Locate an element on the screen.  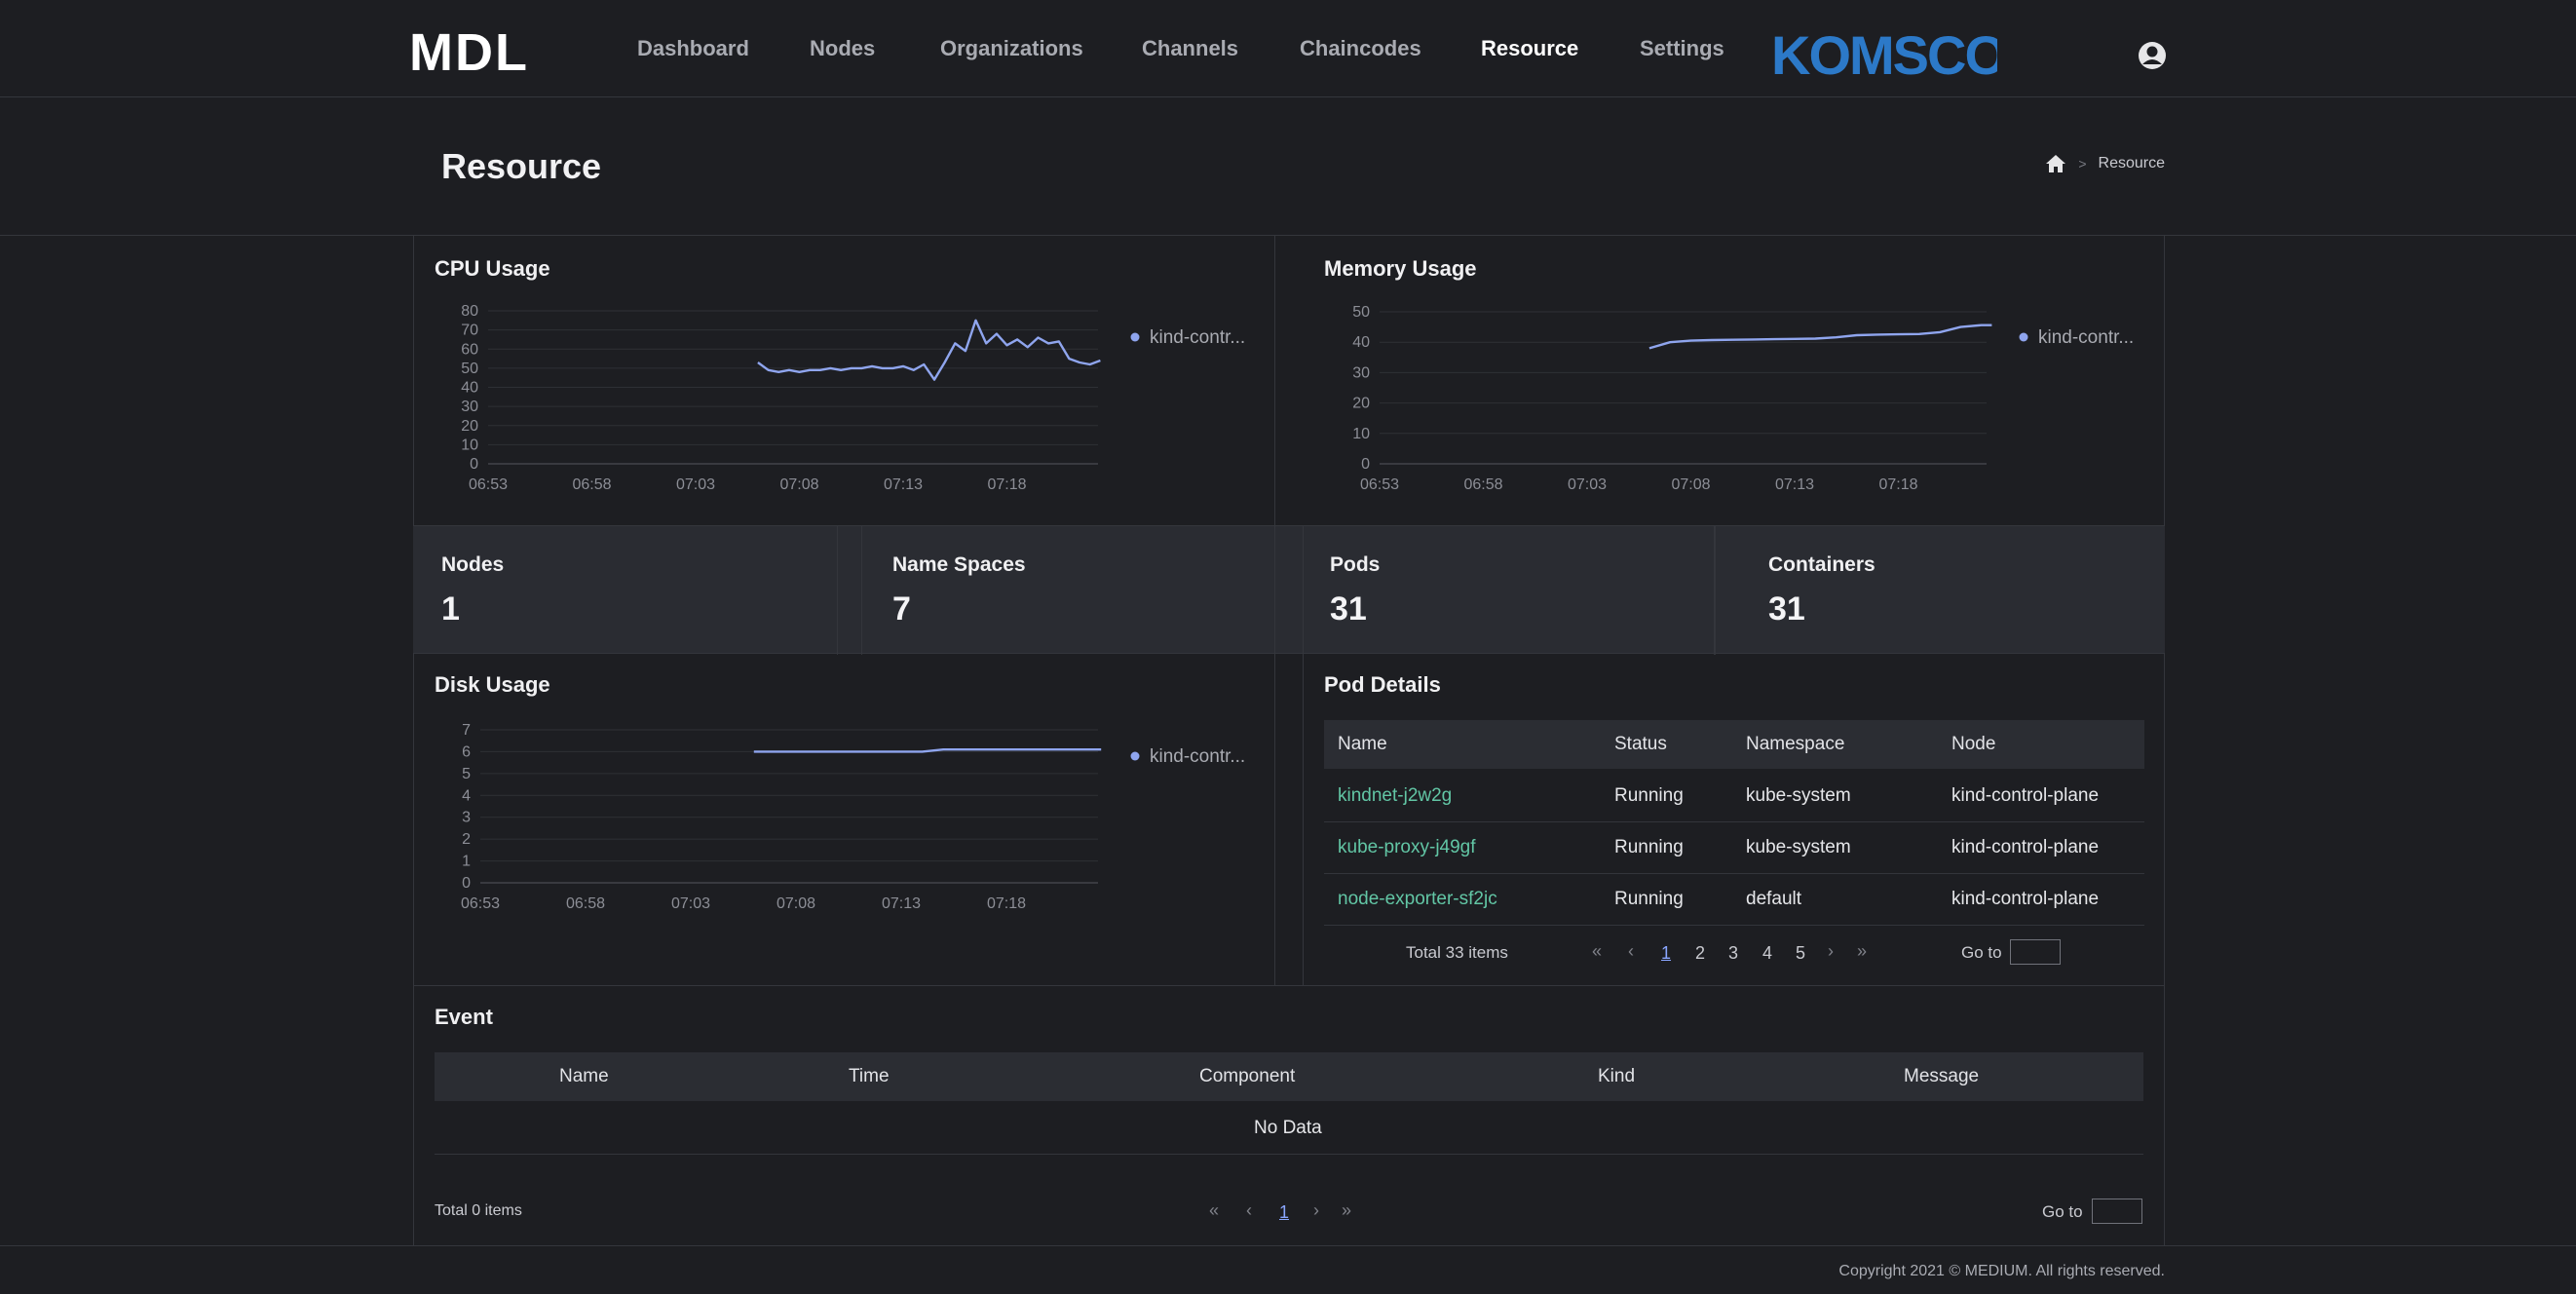
disk-chart-y-tick-label: 7 is located at coordinates (466, 730).